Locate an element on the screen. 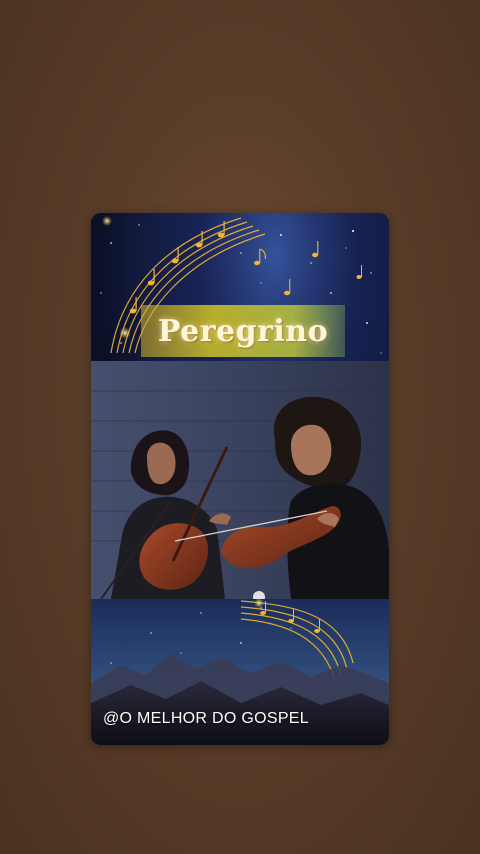 The width and height of the screenshot is (480, 854). account-handle: @O MELHOR DO GOSPEL is located at coordinates (206, 719).